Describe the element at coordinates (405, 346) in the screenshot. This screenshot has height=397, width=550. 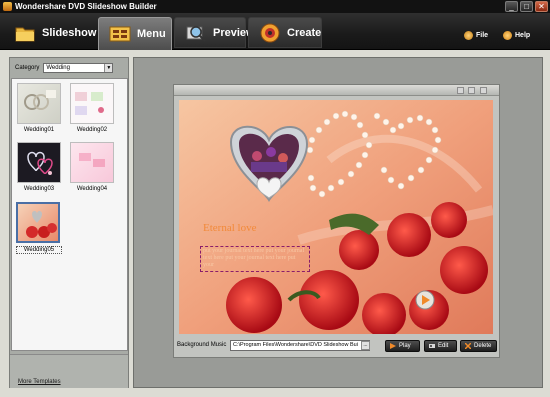
I see `play-label: Play` at that location.